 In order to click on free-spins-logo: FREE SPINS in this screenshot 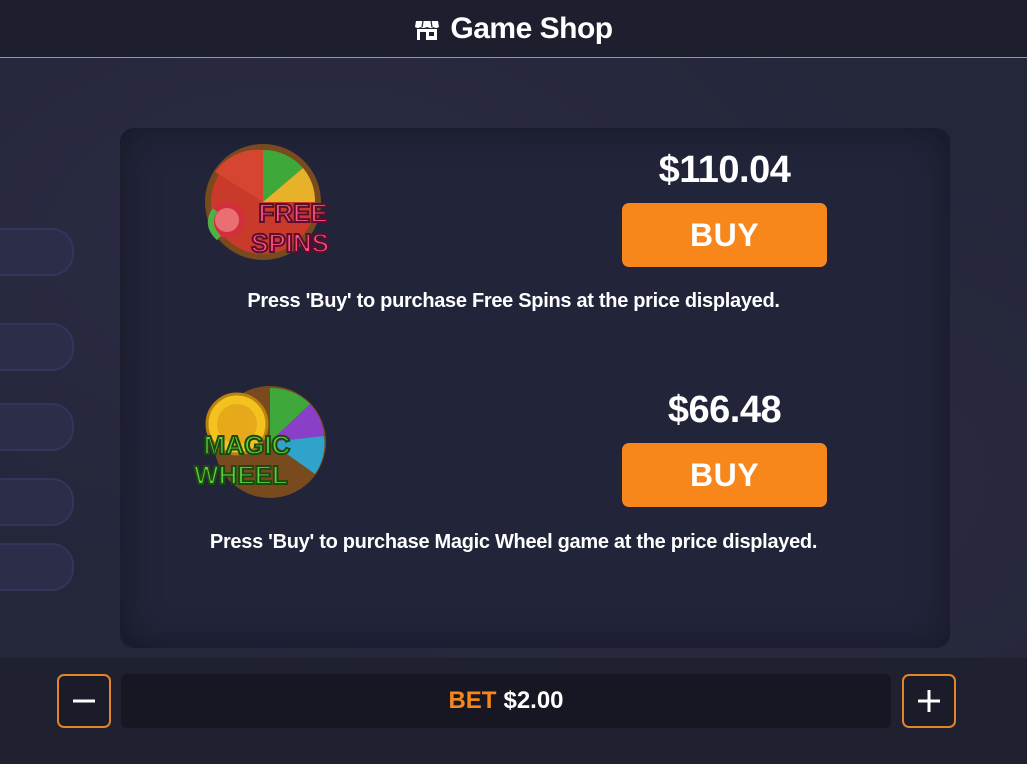, I will do `click(267, 202)`.